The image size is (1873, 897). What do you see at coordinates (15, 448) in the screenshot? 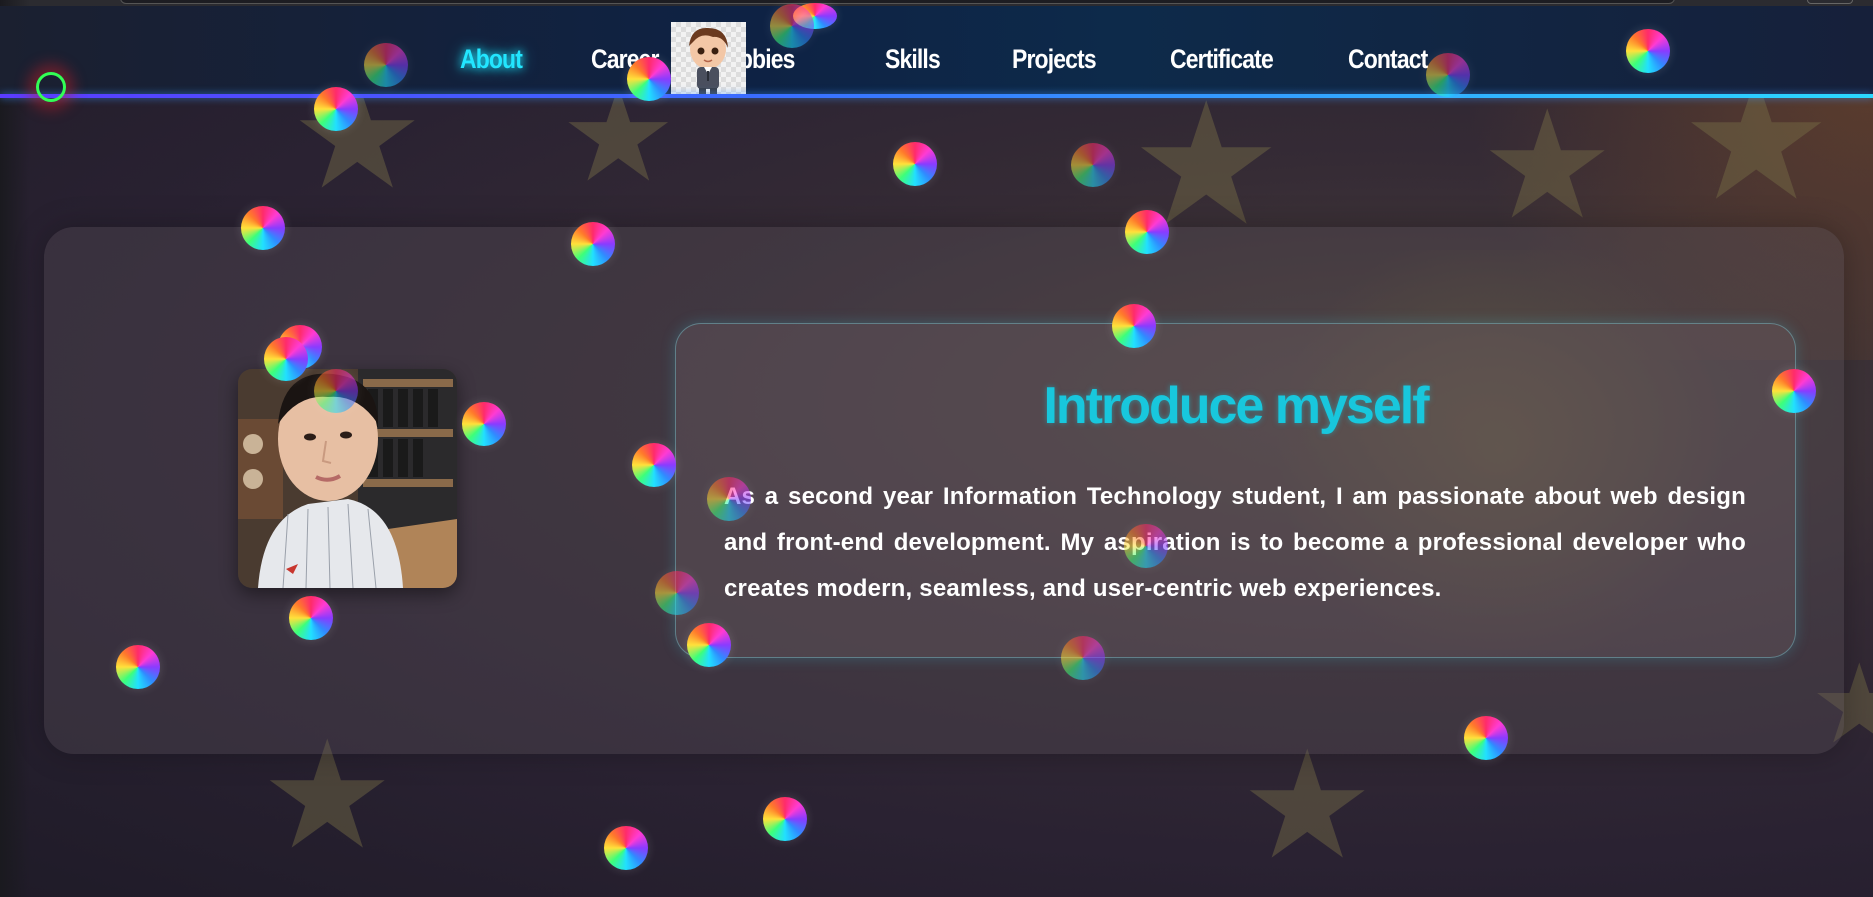
I see `left-edge-shadow` at bounding box center [15, 448].